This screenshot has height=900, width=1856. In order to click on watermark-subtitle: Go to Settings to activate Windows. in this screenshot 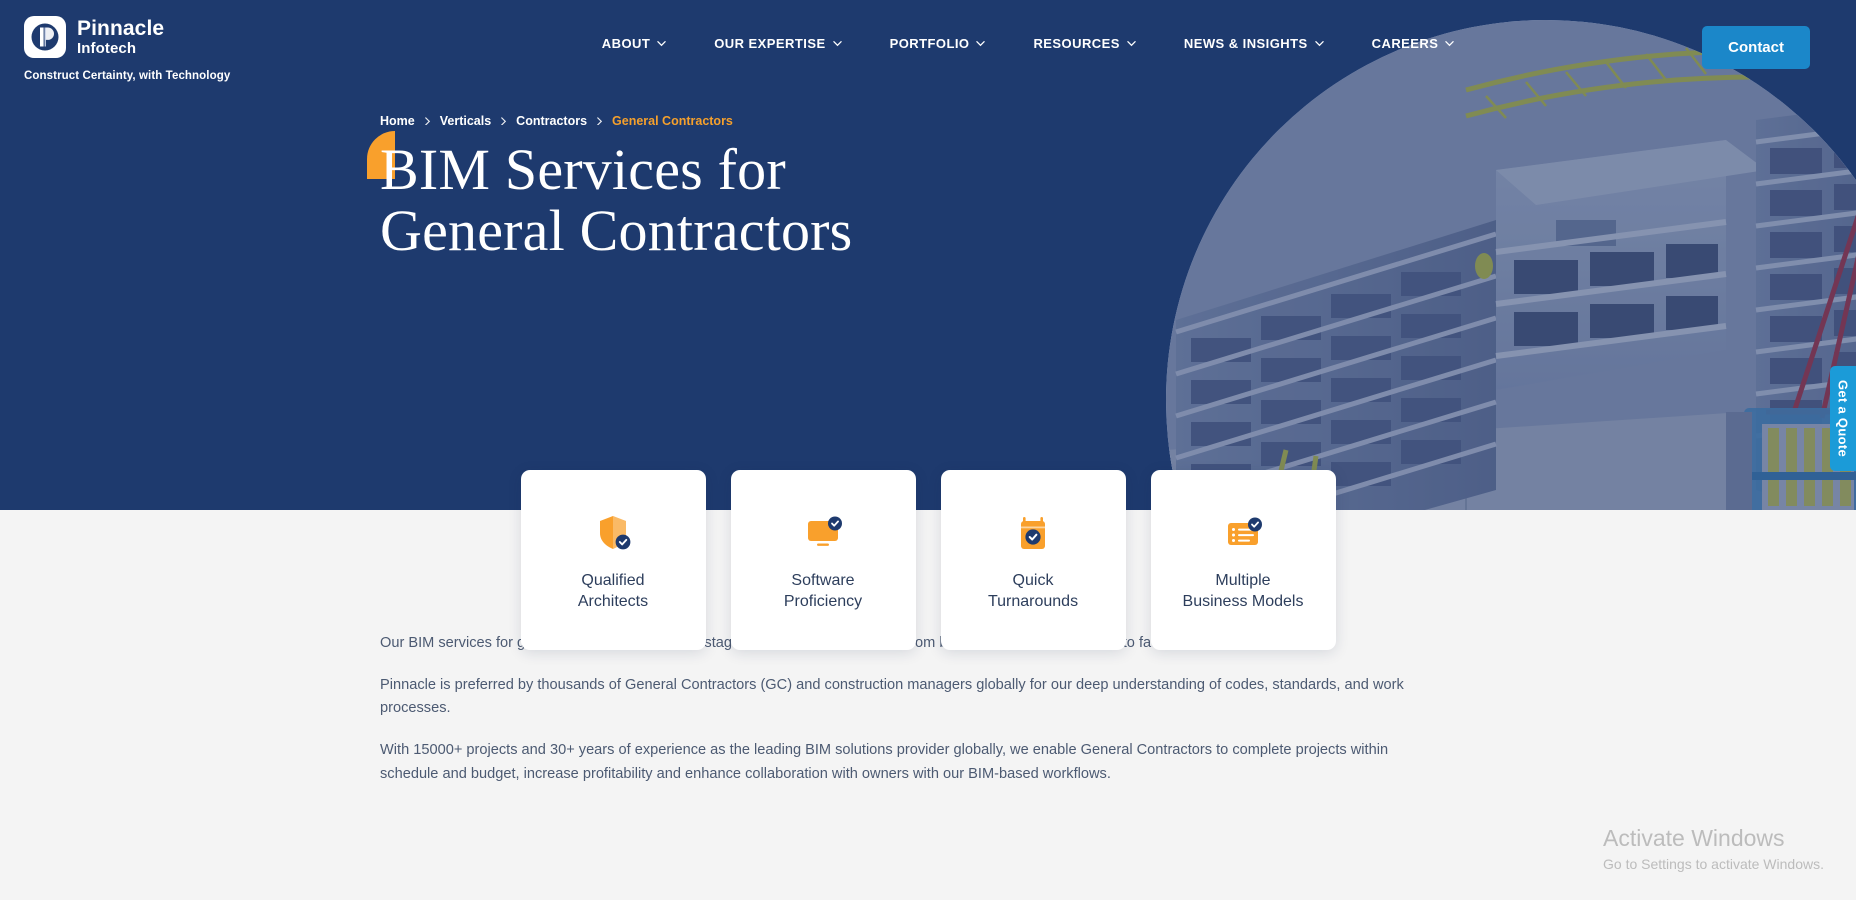, I will do `click(1713, 864)`.